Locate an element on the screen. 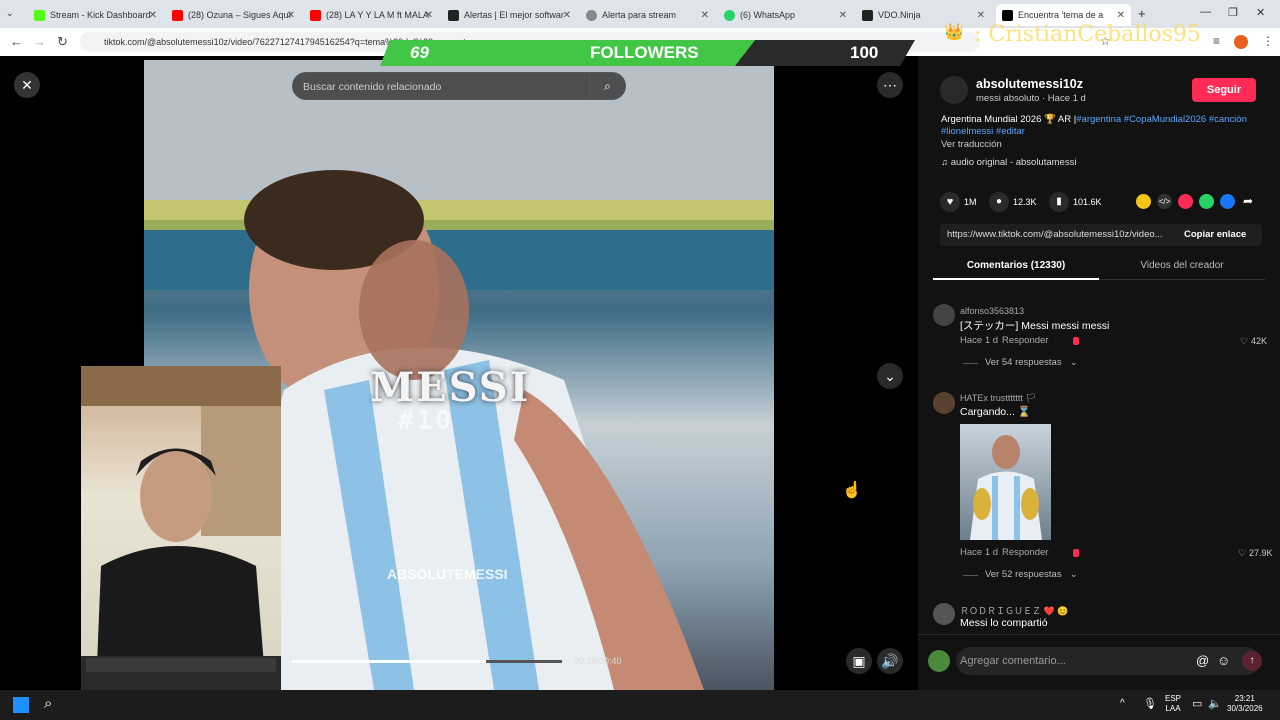 Image resolution: width=1280 pixels, height=720 pixels. comment-bubble-icon: ● is located at coordinates (999, 202).